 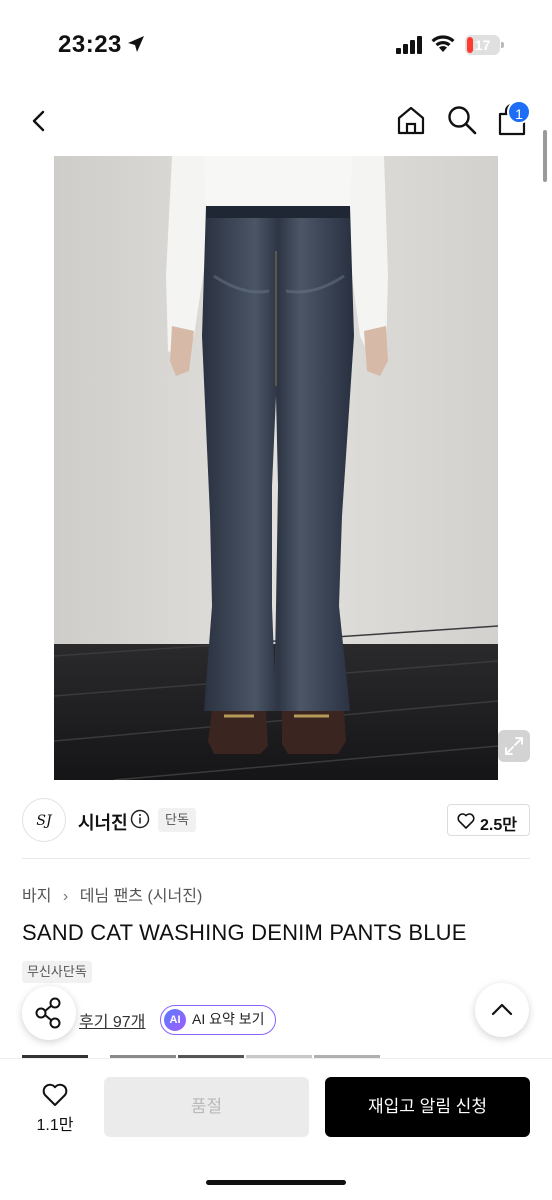 I want to click on ai-icon: AI, so click(x=175, y=1020).